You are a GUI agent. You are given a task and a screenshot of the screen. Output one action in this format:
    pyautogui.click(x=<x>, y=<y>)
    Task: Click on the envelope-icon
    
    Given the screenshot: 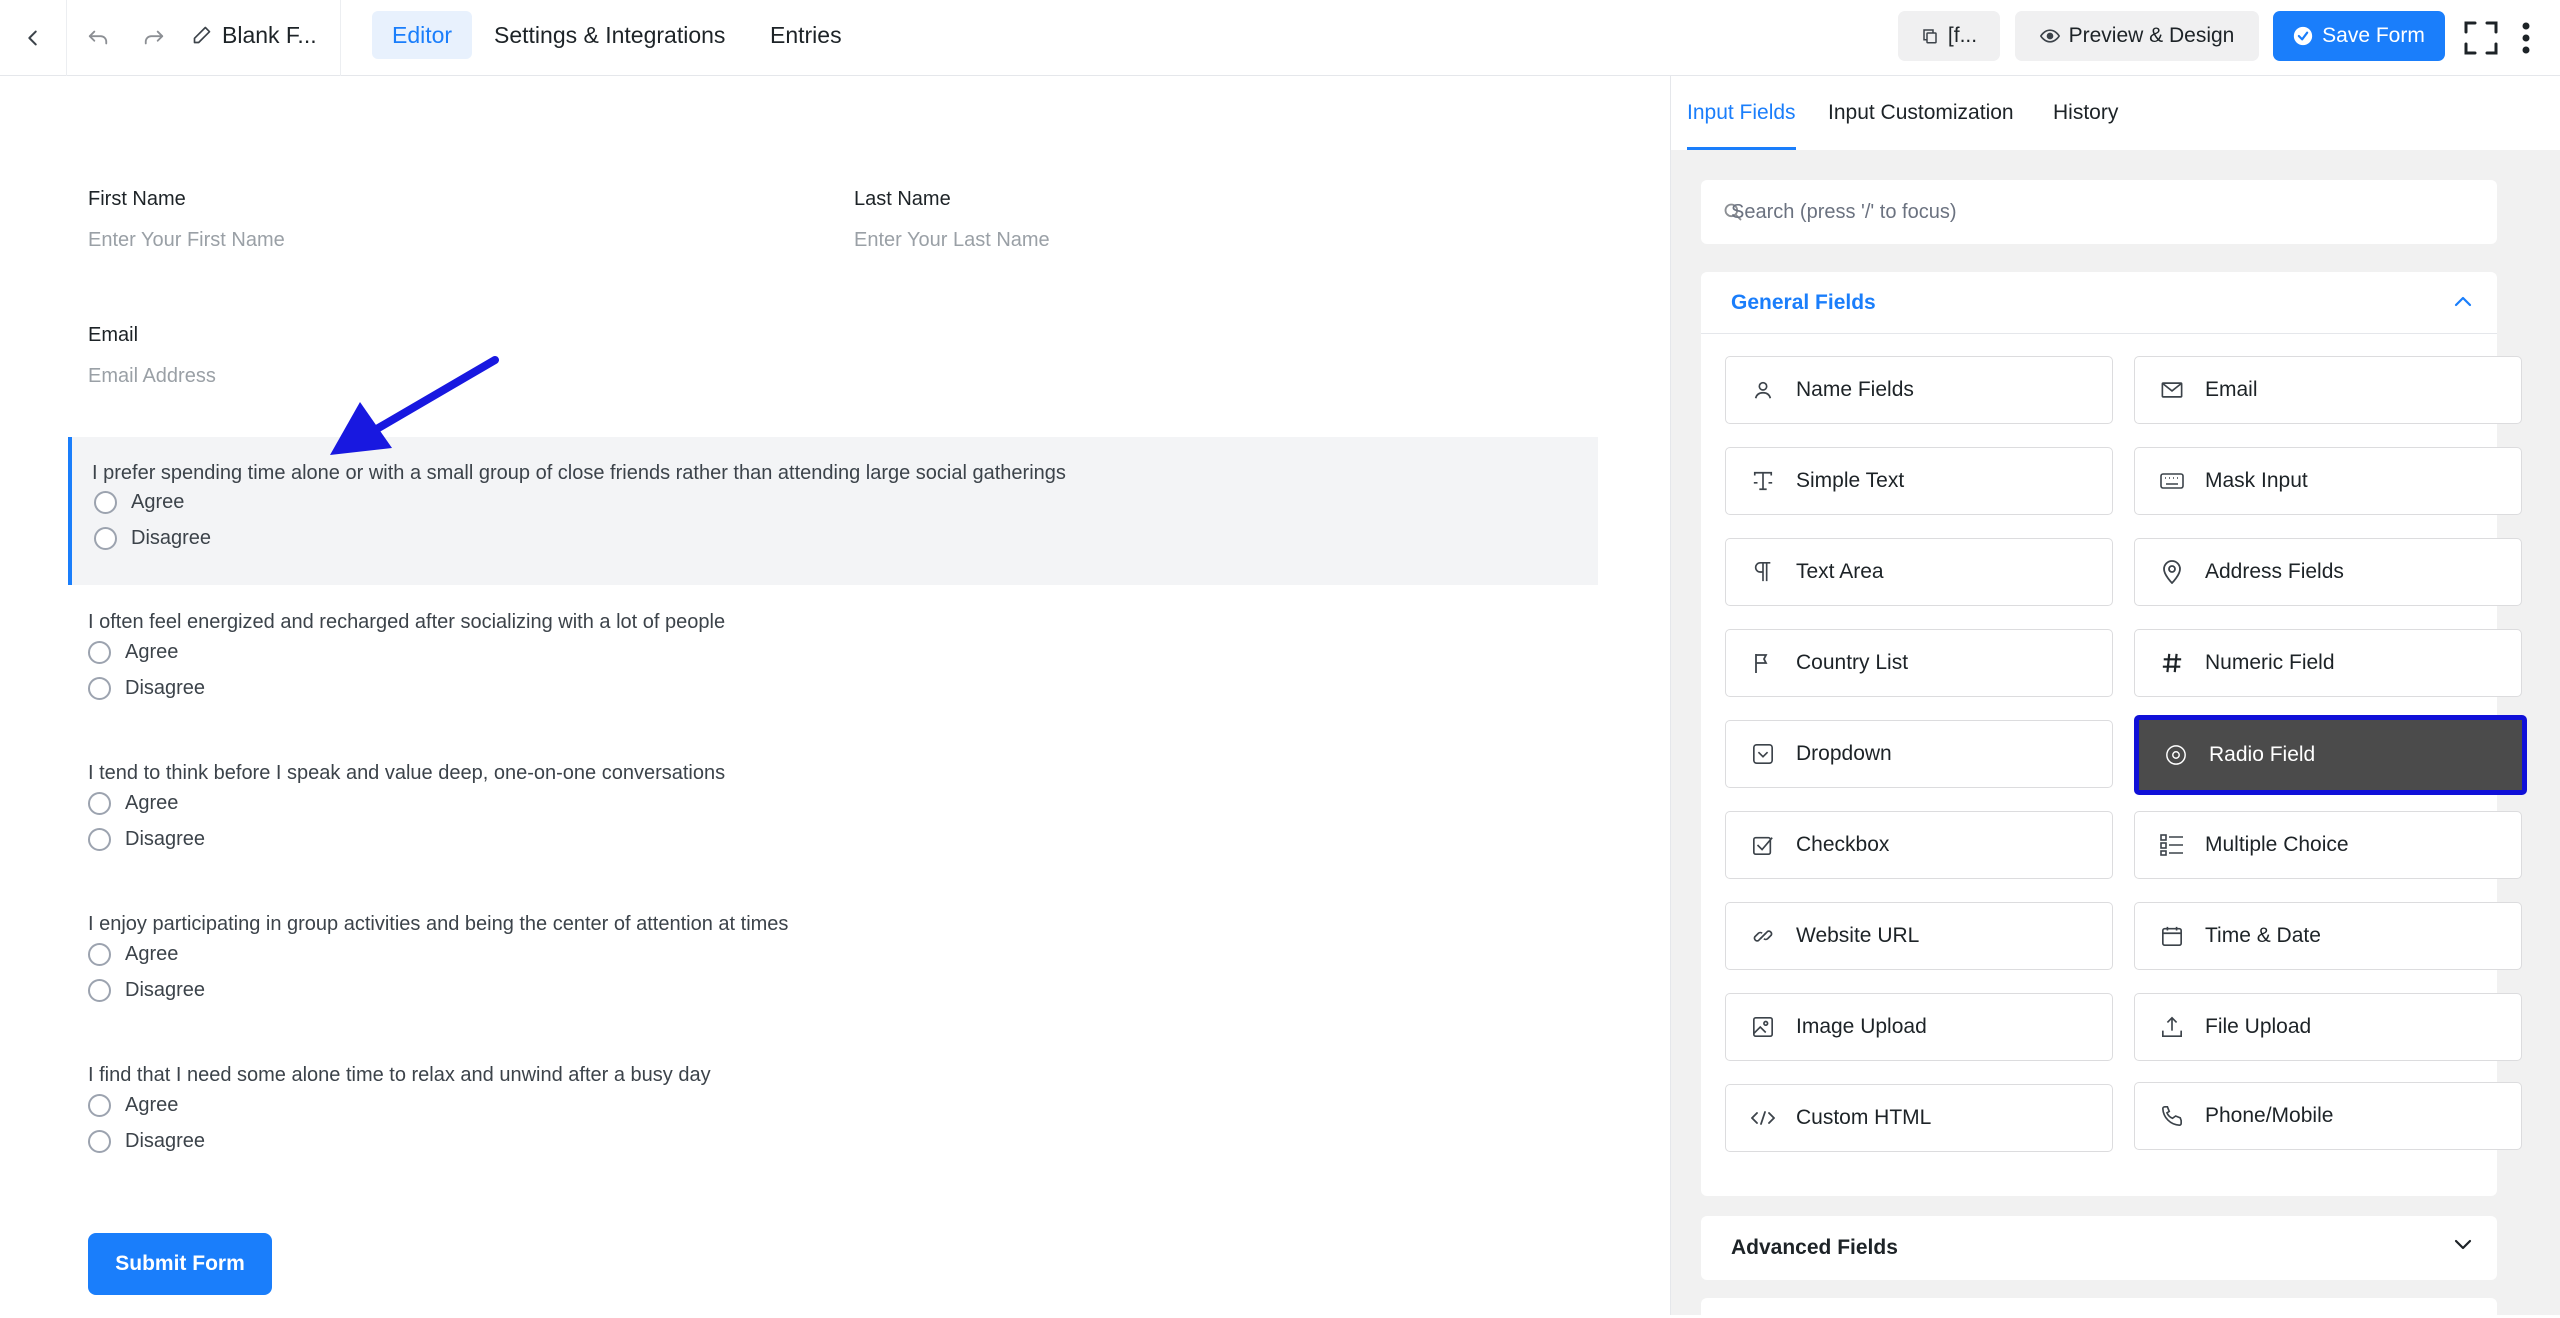 What is the action you would take?
    pyautogui.click(x=2172, y=390)
    